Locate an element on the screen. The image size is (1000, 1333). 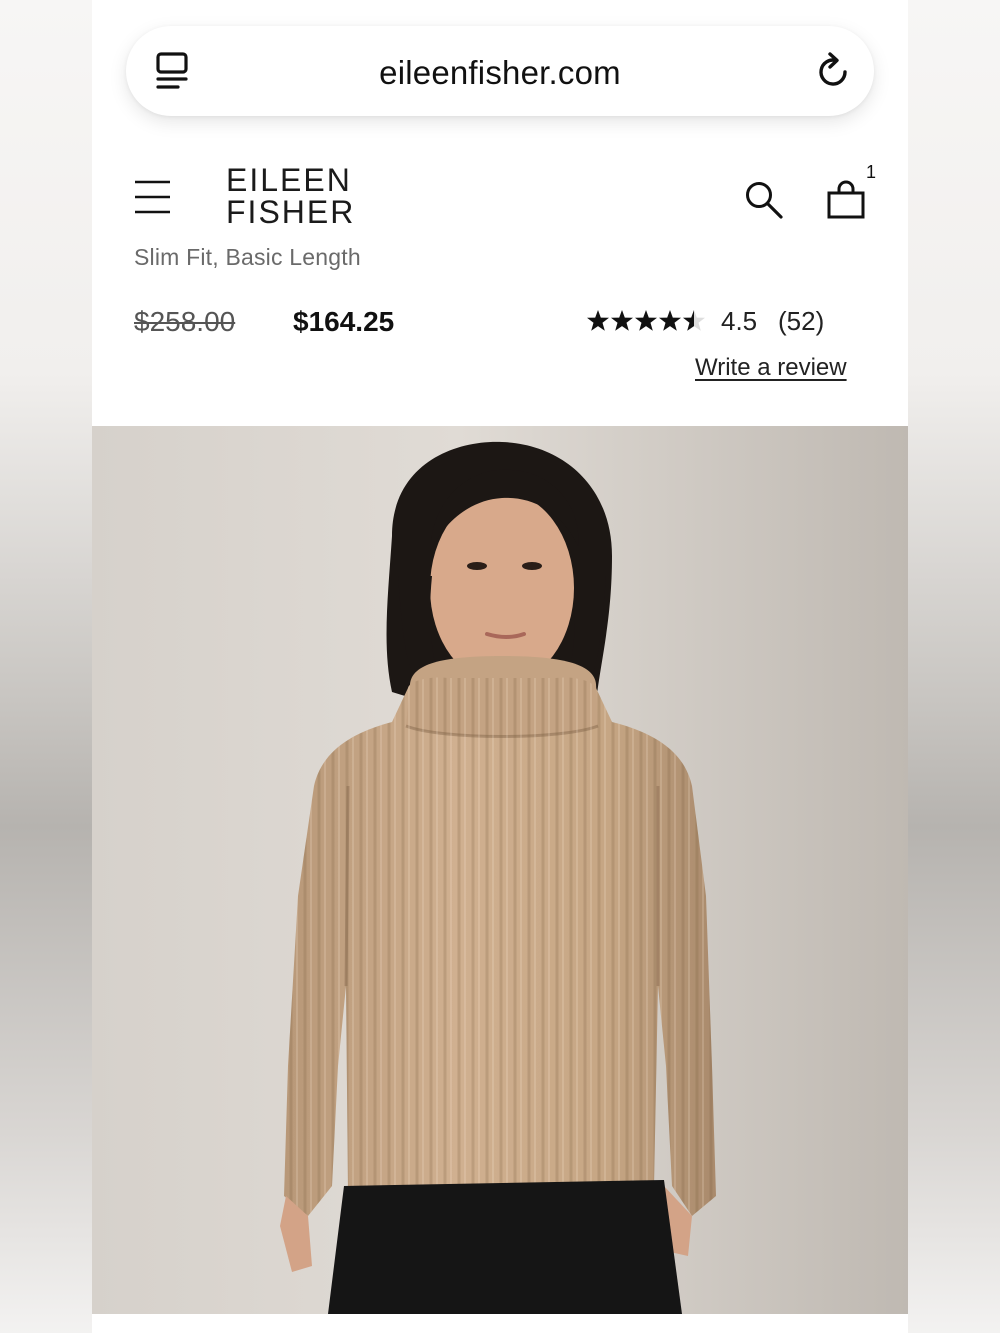
page-margin-left is located at coordinates (46, 666).